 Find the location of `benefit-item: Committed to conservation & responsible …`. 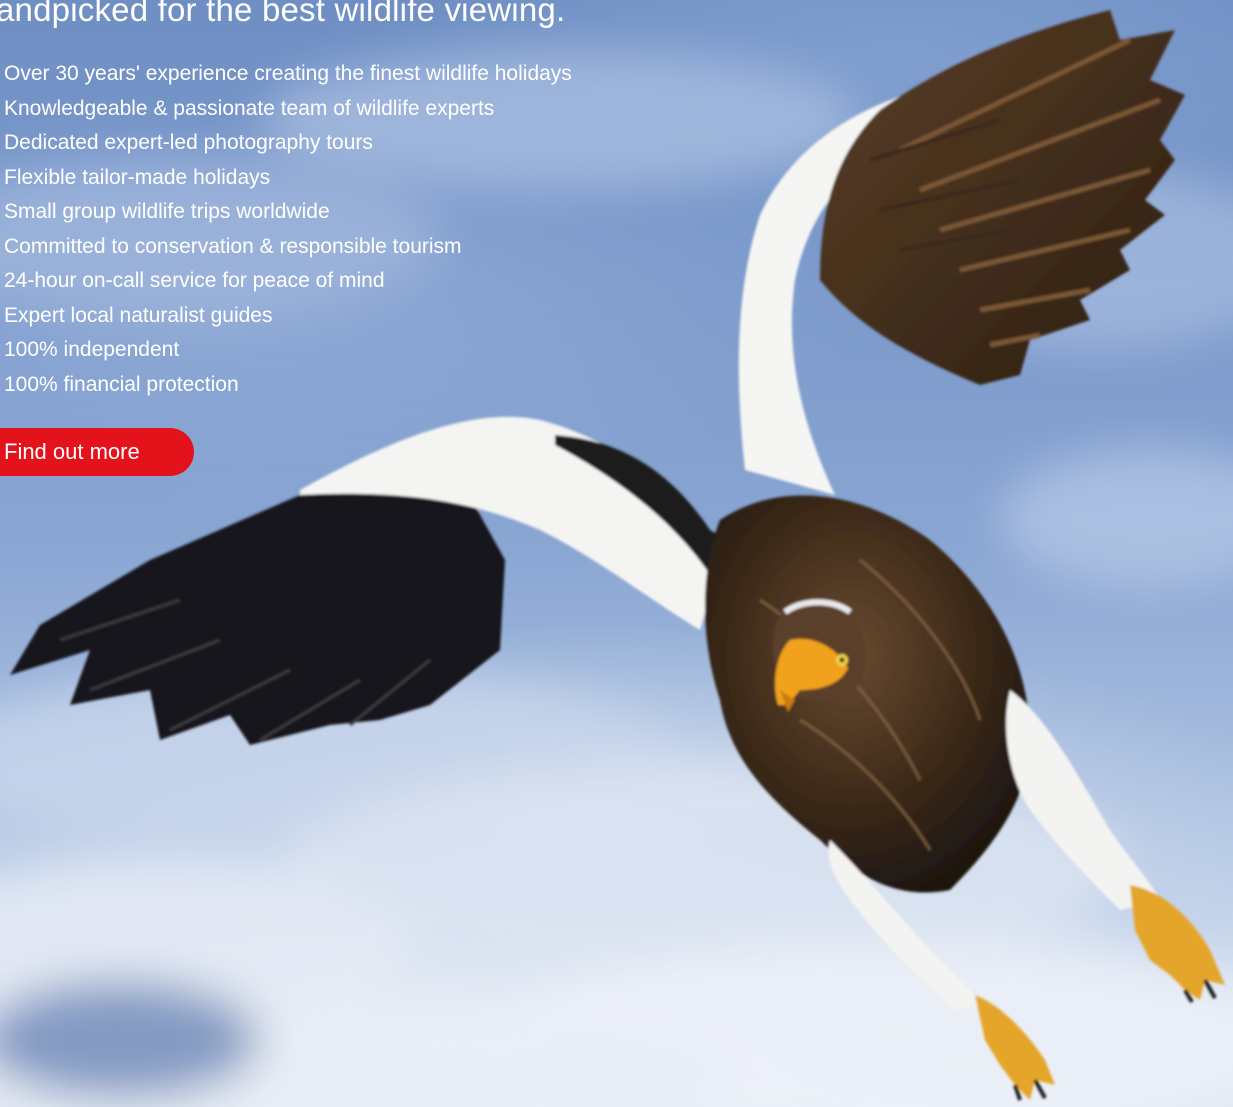

benefit-item: Committed to conservation & responsible … is located at coordinates (233, 246).